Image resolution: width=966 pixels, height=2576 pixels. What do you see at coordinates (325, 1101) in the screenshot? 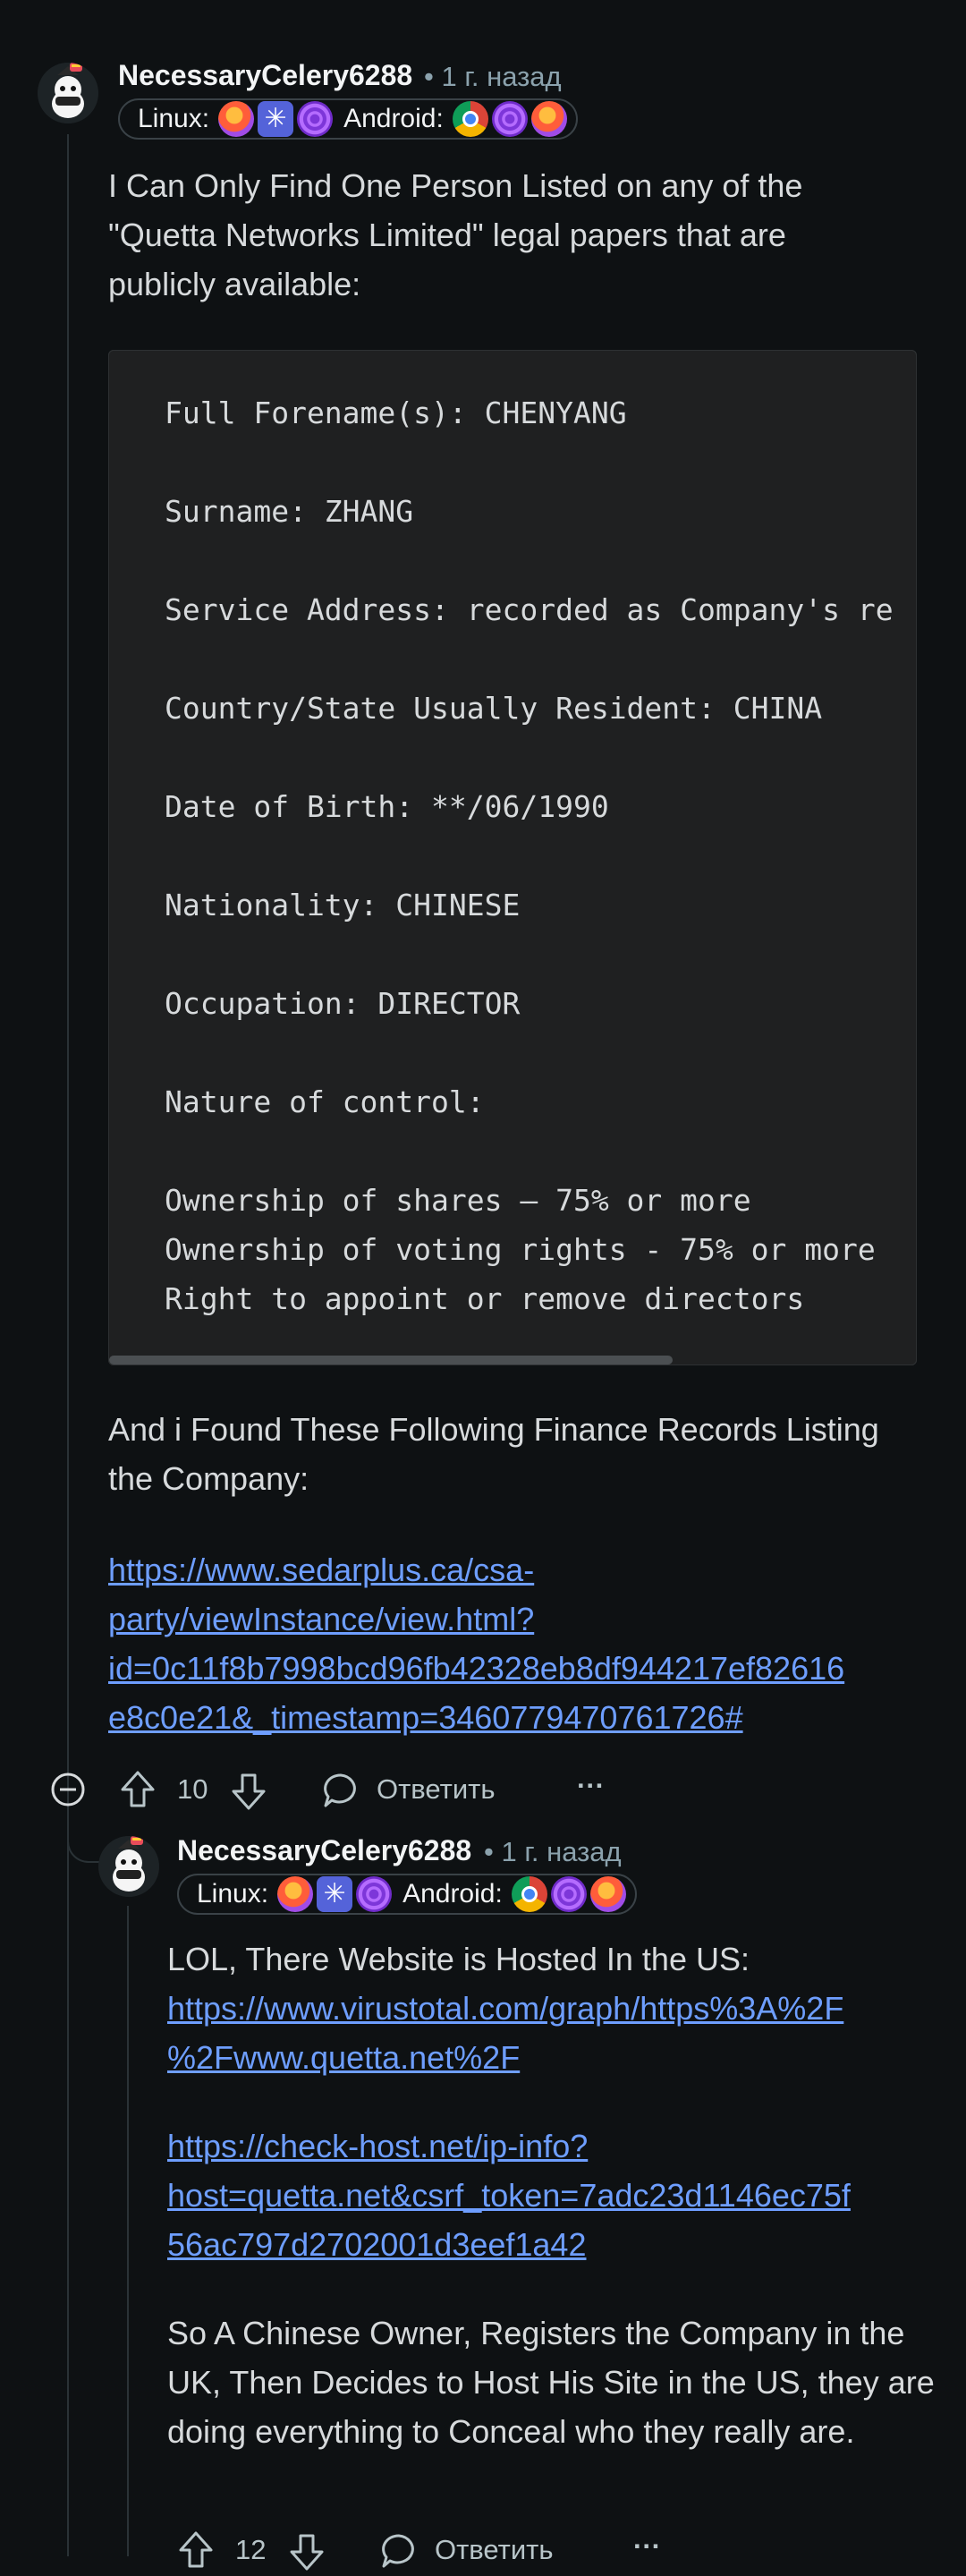
I see `code-line: Nature of control:` at bounding box center [325, 1101].